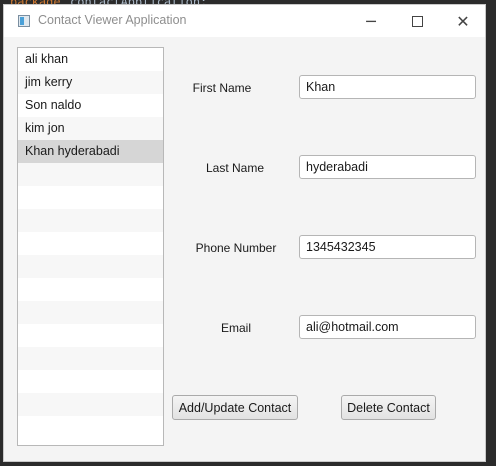 This screenshot has height=466, width=496. What do you see at coordinates (112, 20) in the screenshot?
I see `window-title: Contact Viewer Application` at bounding box center [112, 20].